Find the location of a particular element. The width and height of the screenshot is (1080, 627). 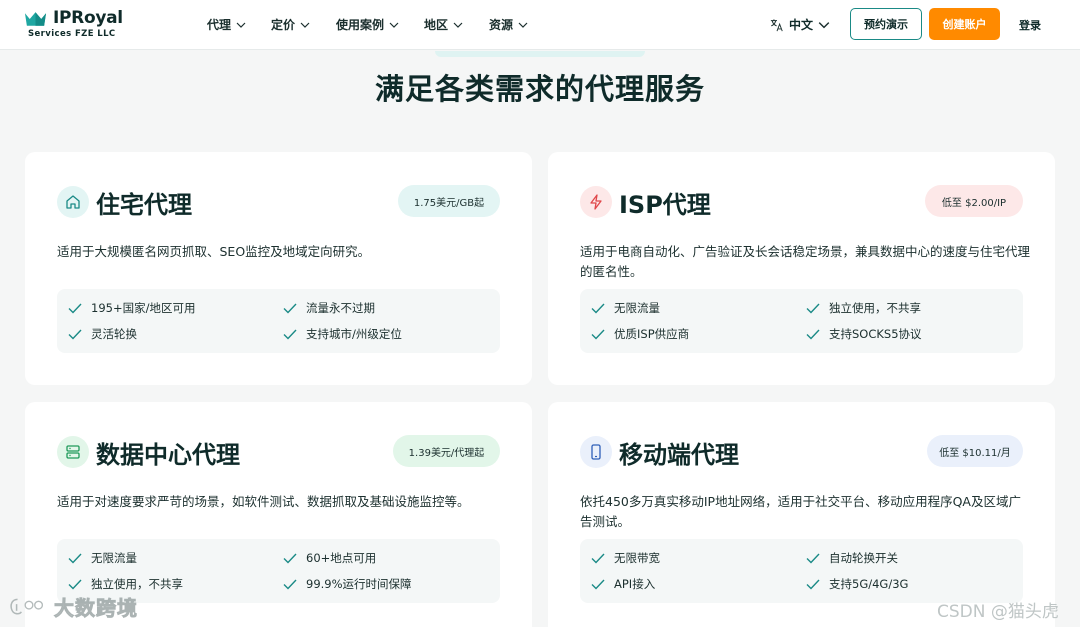

lightning-icon is located at coordinates (596, 202).